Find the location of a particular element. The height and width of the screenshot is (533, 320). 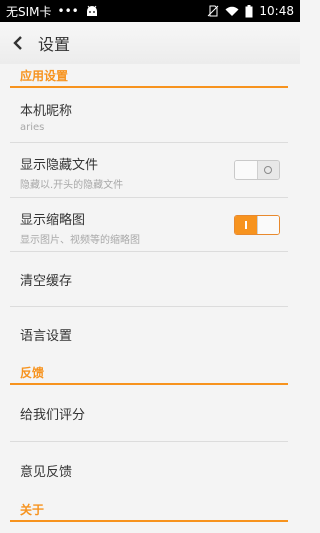

battery-icon is located at coordinates (249, 11).